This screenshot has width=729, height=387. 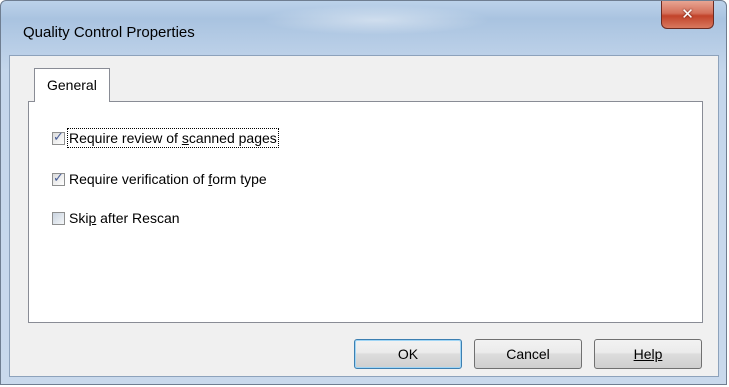 I want to click on window-title: Quality Control Properties, so click(x=109, y=32).